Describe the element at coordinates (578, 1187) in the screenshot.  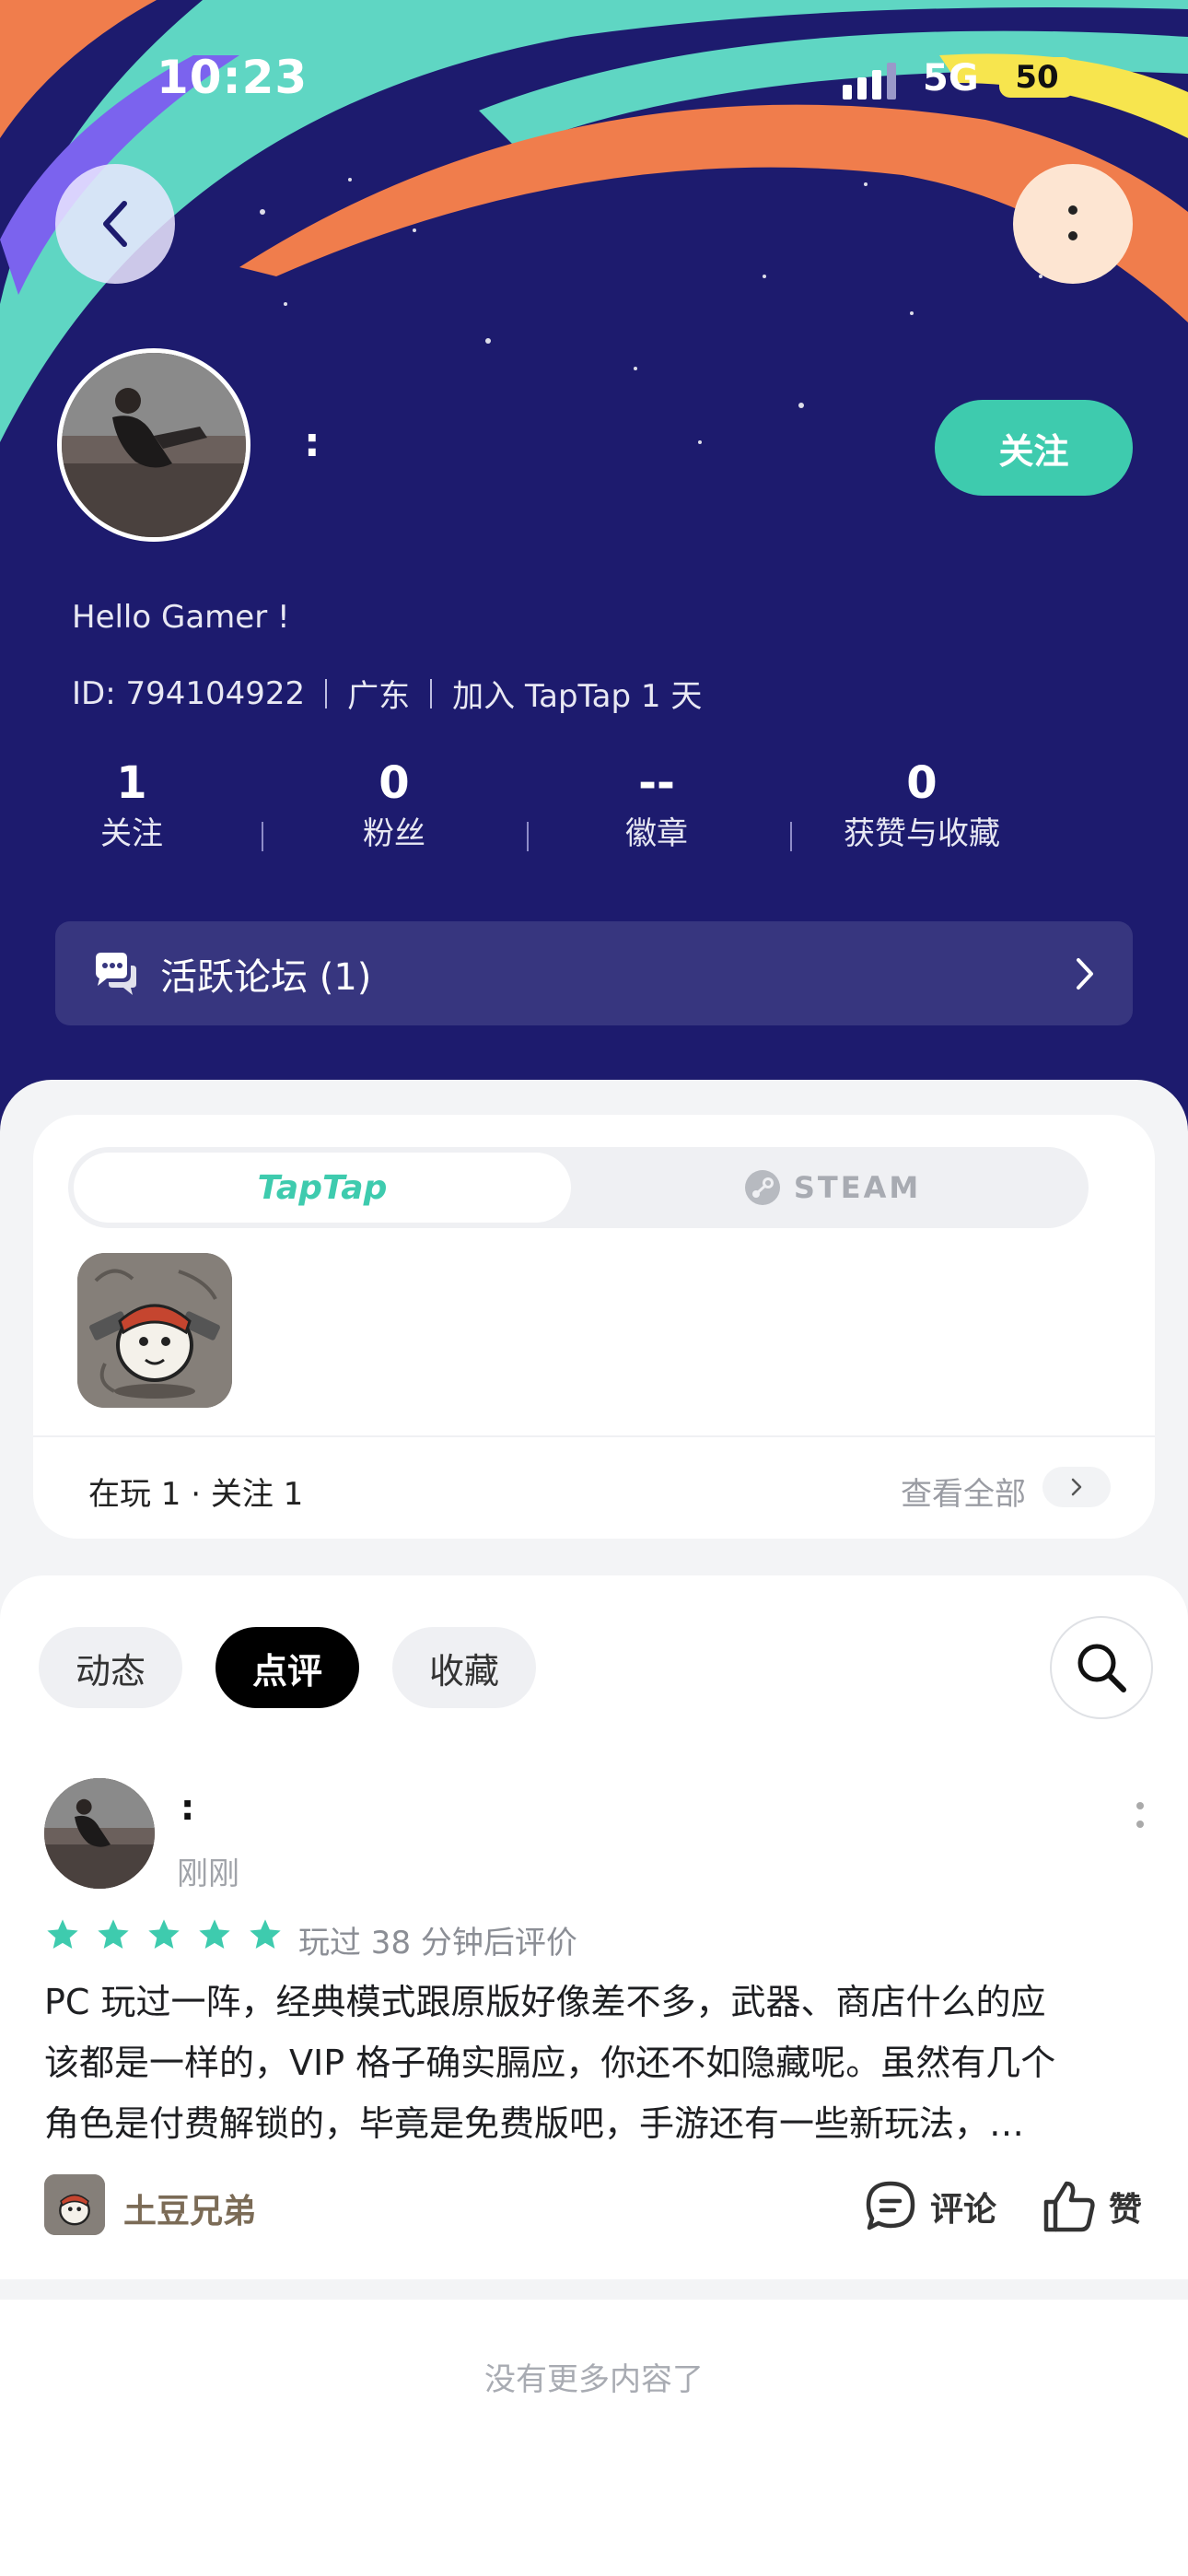
I see `platform-switch: TapTap STEAM` at that location.